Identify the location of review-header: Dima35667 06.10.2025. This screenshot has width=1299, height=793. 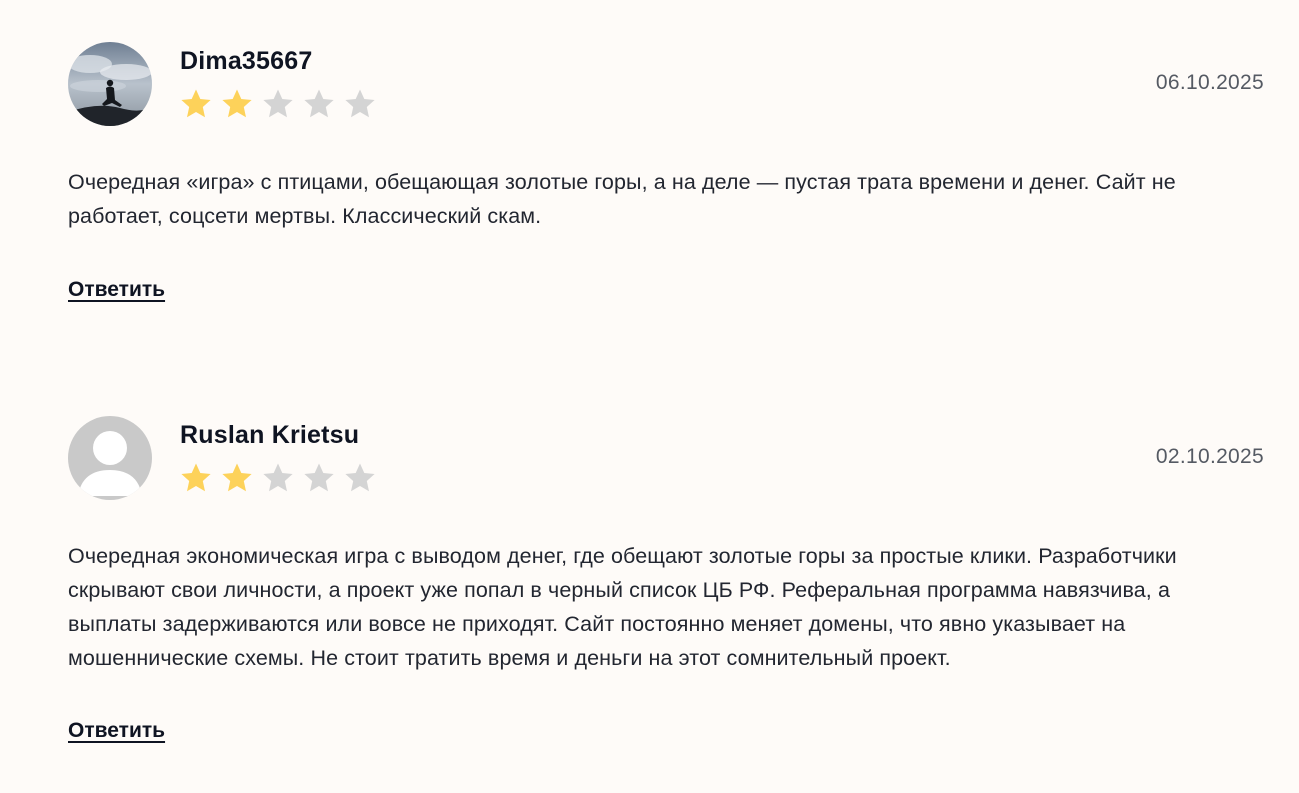
(666, 85).